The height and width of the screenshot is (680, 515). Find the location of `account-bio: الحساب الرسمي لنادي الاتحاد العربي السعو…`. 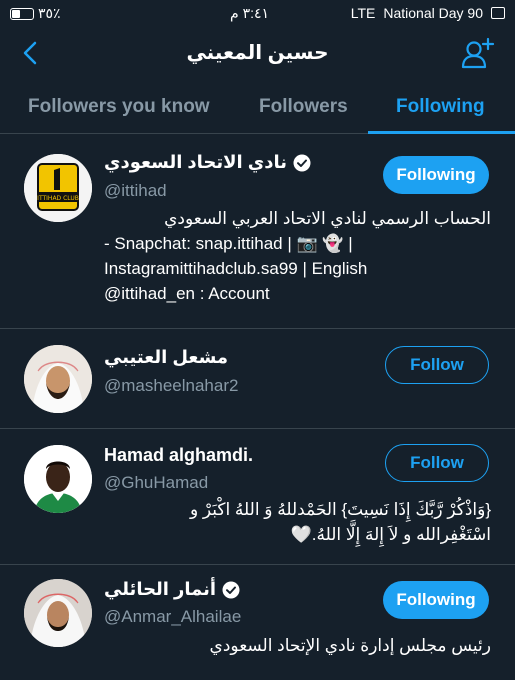

account-bio: الحساب الرسمي لنادي الاتحاد العربي السعو… is located at coordinates (297, 256).